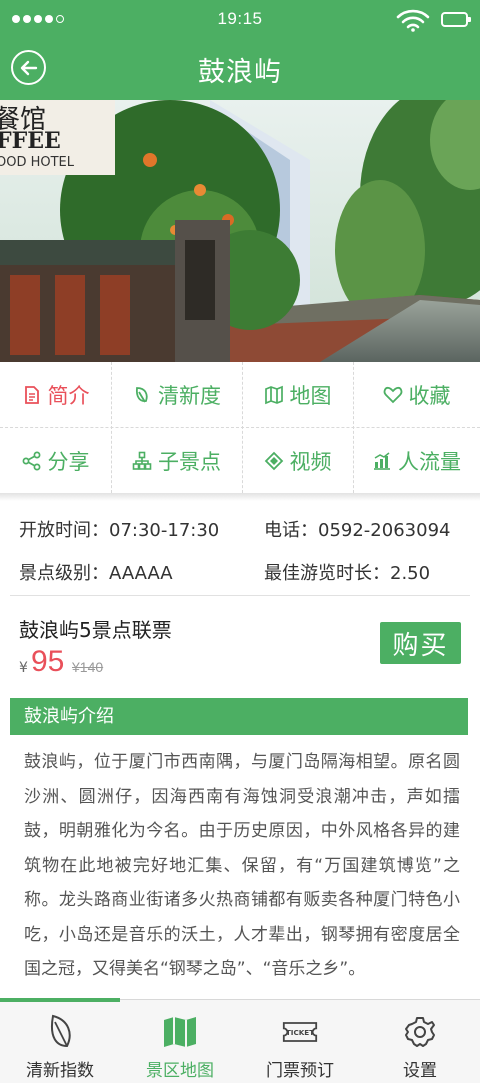  I want to click on menu-intro-label: 简介, so click(68, 395).